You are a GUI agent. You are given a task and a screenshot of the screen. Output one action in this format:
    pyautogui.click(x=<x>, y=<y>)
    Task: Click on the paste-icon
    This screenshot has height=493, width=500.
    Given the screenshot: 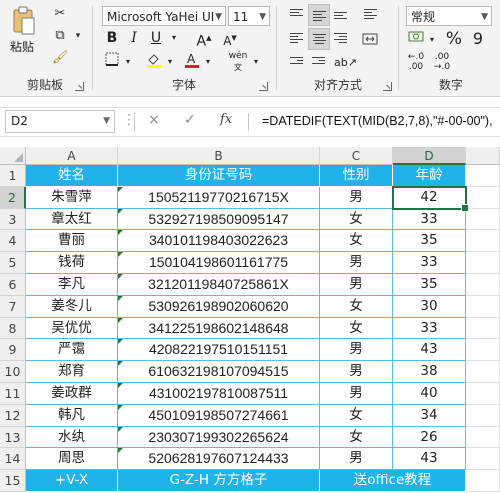 What is the action you would take?
    pyautogui.click(x=24, y=21)
    